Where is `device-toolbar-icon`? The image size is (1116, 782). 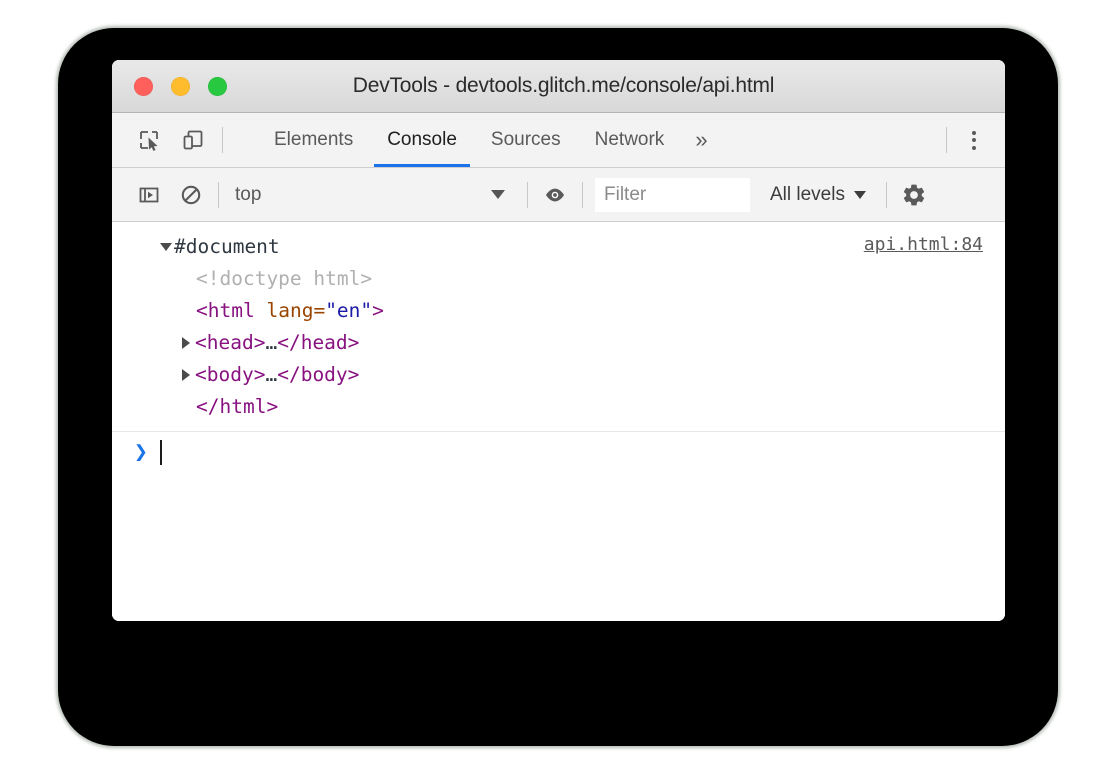 device-toolbar-icon is located at coordinates (193, 140).